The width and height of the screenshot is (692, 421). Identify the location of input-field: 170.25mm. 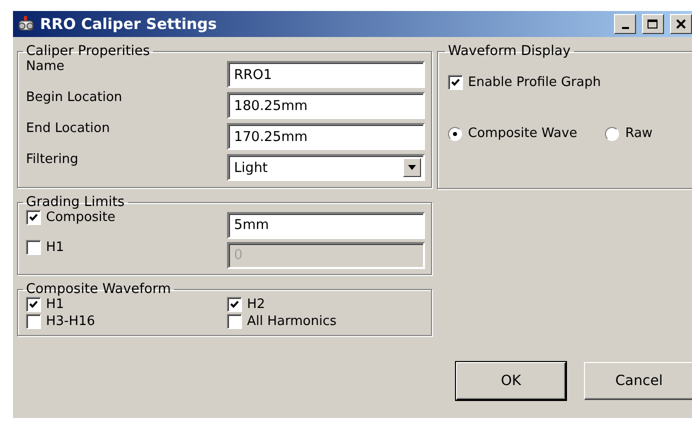
(326, 136).